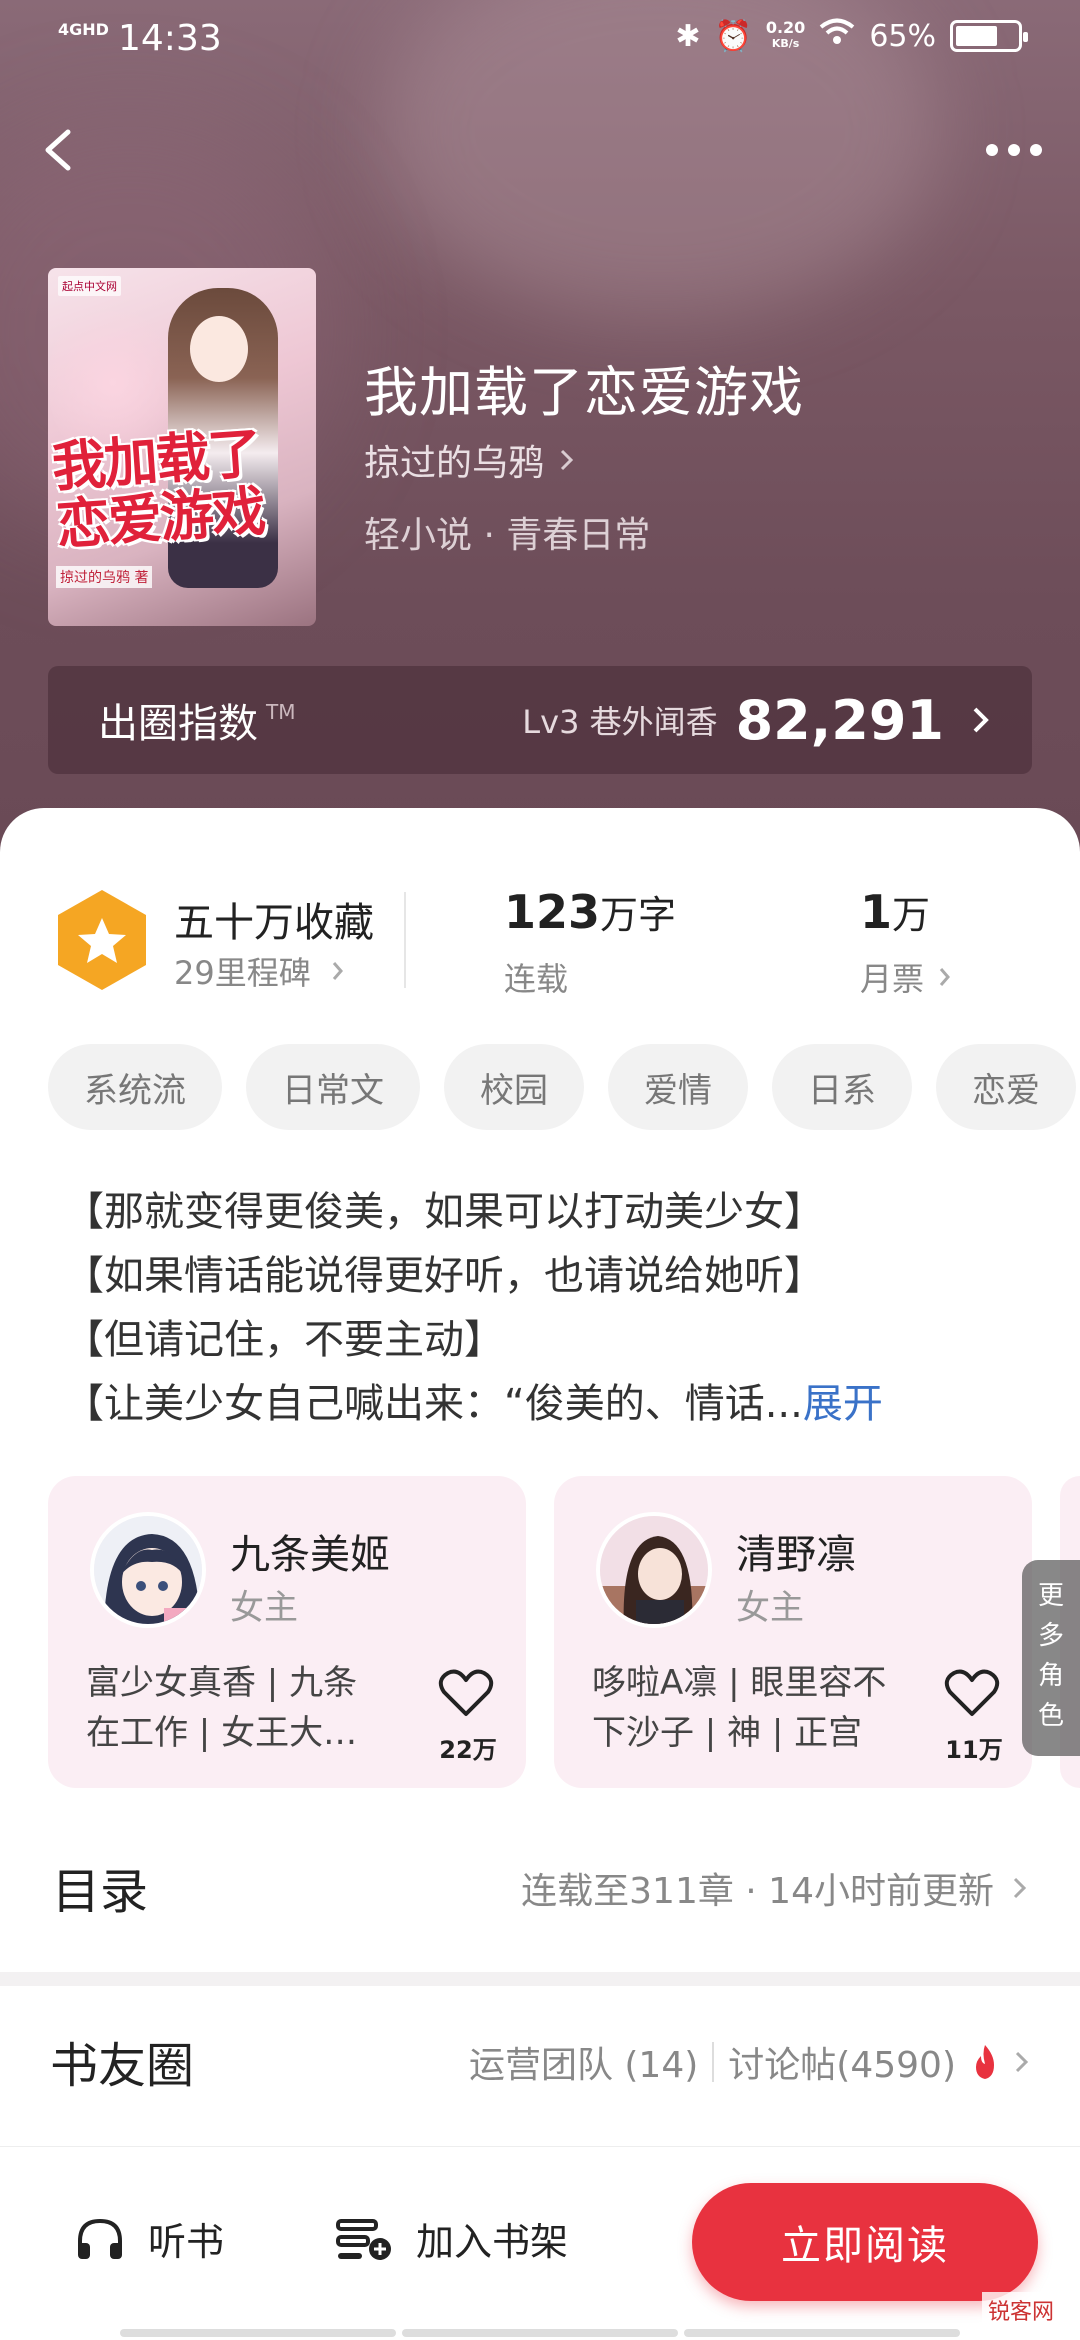  What do you see at coordinates (793, 1632) in the screenshot?
I see `character-card: 清野凛 女主 哆啦A凛 | 眼里容不下沙子 | 神 | 正宫 11万` at bounding box center [793, 1632].